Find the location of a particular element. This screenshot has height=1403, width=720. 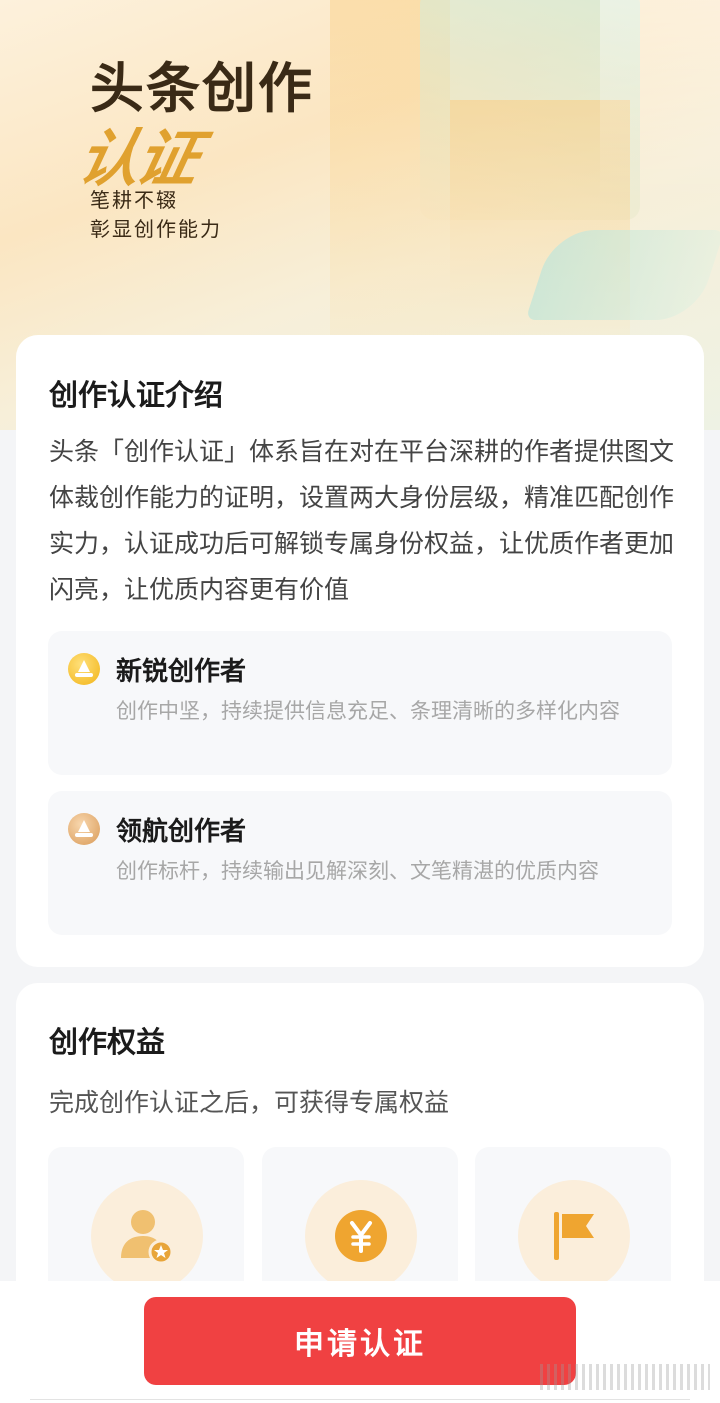

hero-script-title: 认证 is located at coordinates (137, 158).